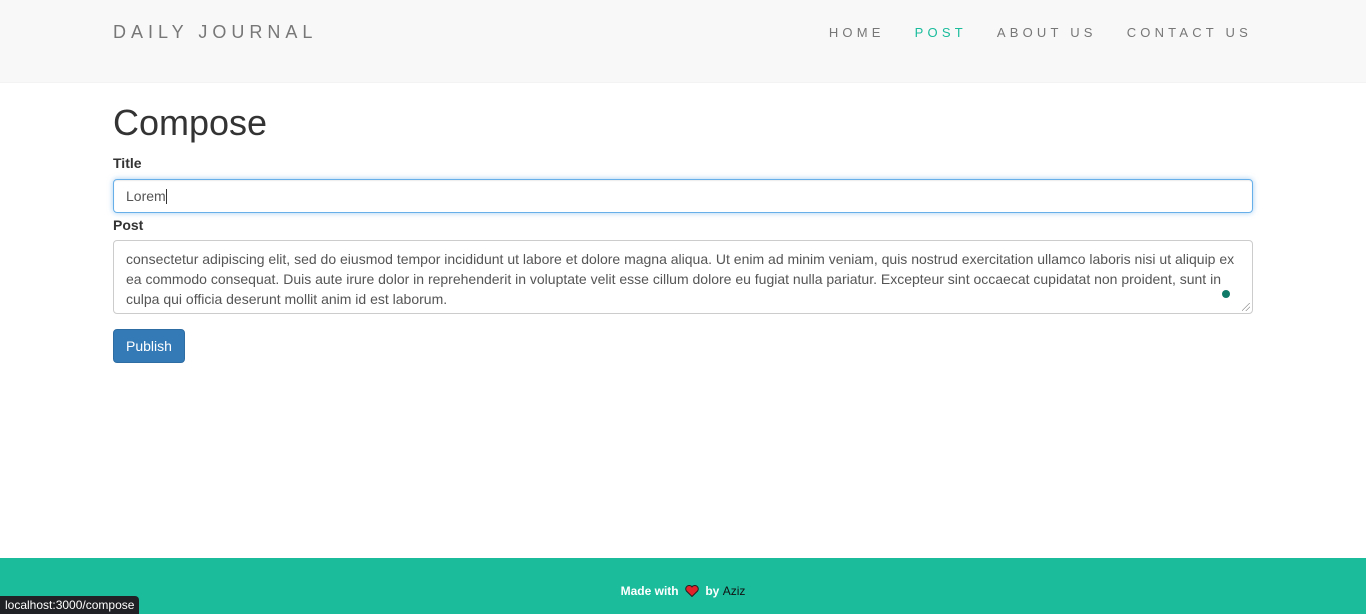 This screenshot has width=1366, height=614. I want to click on nav-link-about-us: ABOUT US, so click(1047, 32).